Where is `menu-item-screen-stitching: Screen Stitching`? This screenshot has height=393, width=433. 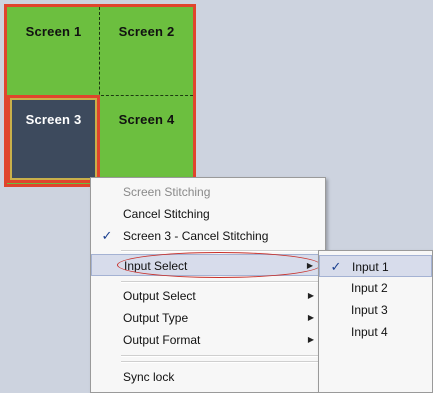
menu-item-screen-stitching: Screen Stitching is located at coordinates (208, 192).